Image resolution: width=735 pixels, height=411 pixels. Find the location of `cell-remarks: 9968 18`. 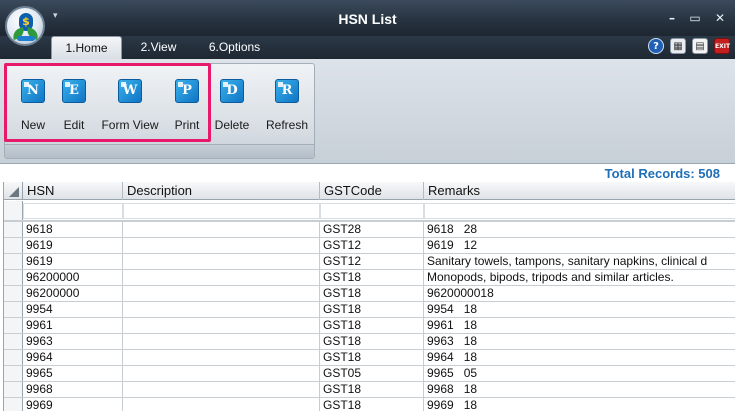

cell-remarks: 9968 18 is located at coordinates (579, 389).